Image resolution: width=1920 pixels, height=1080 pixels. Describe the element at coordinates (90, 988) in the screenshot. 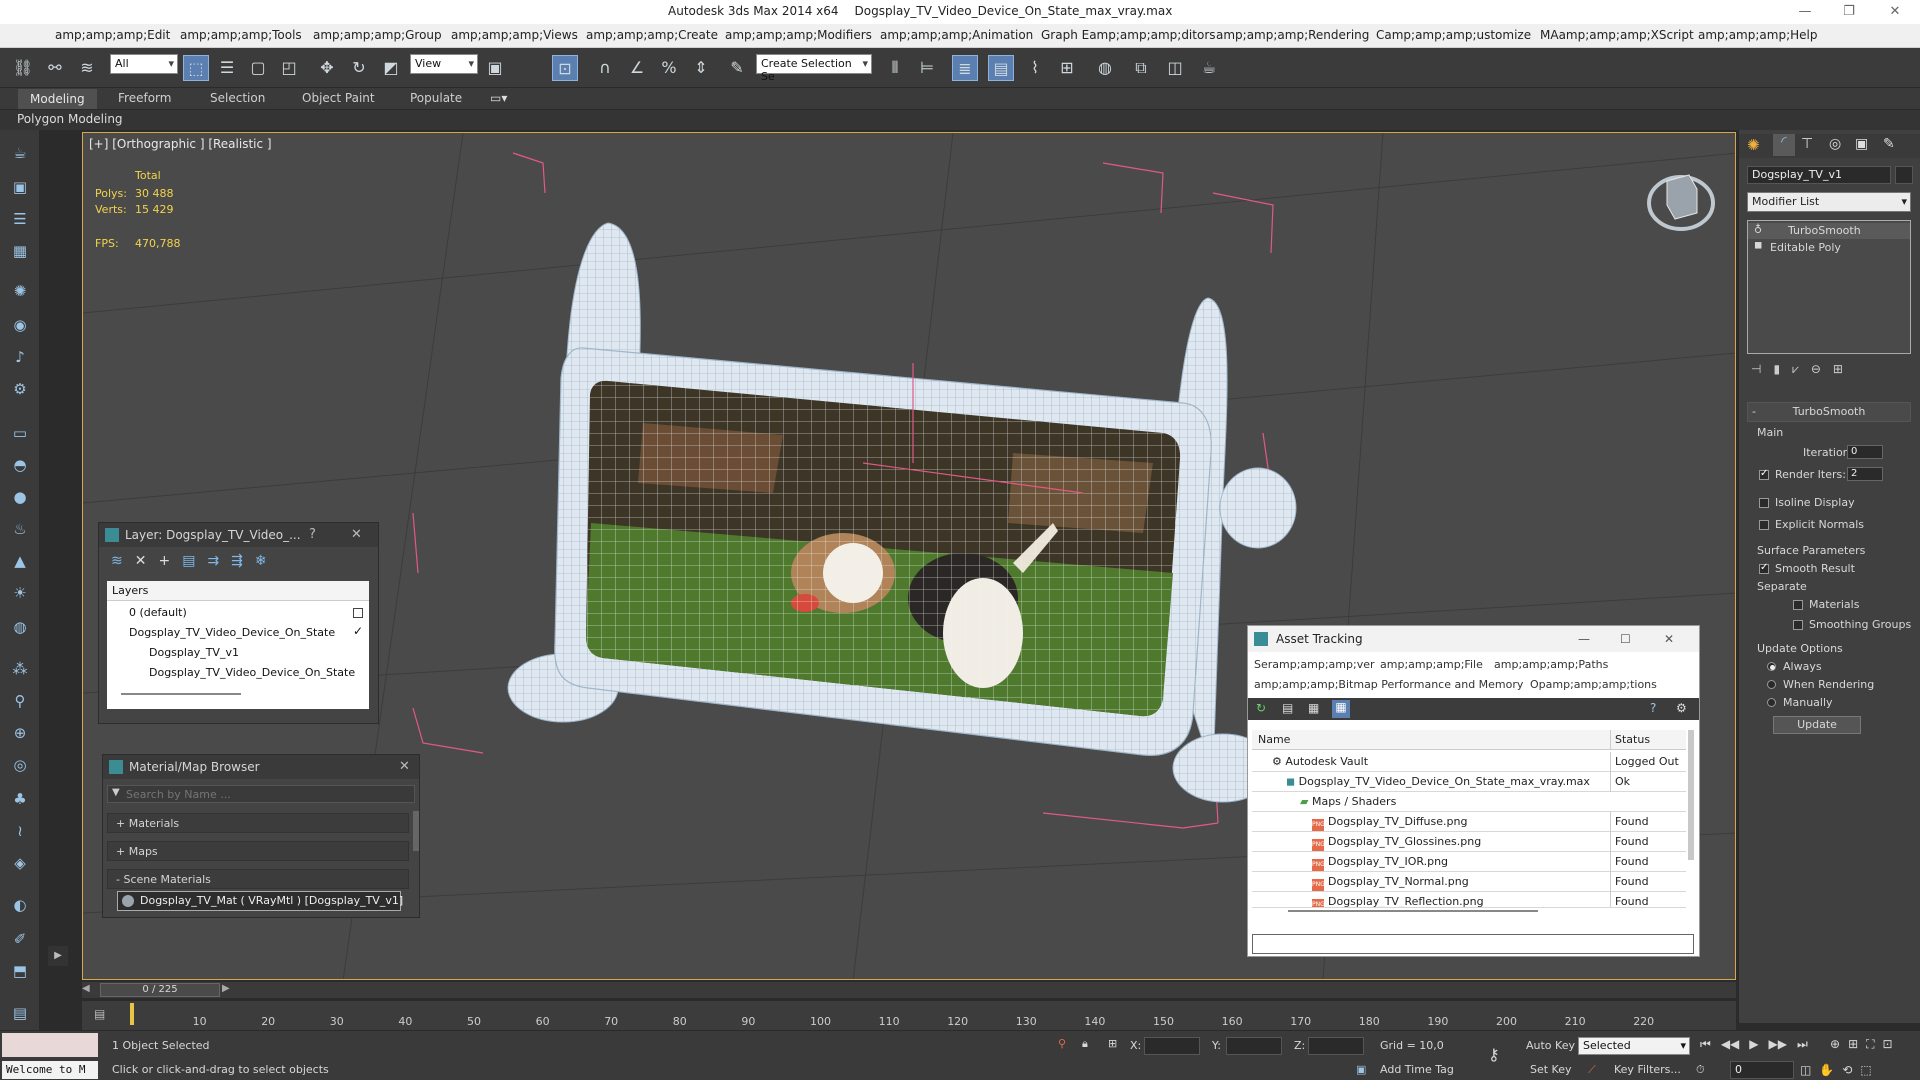

I see `prev-frame-arrow-icon: ◀` at that location.